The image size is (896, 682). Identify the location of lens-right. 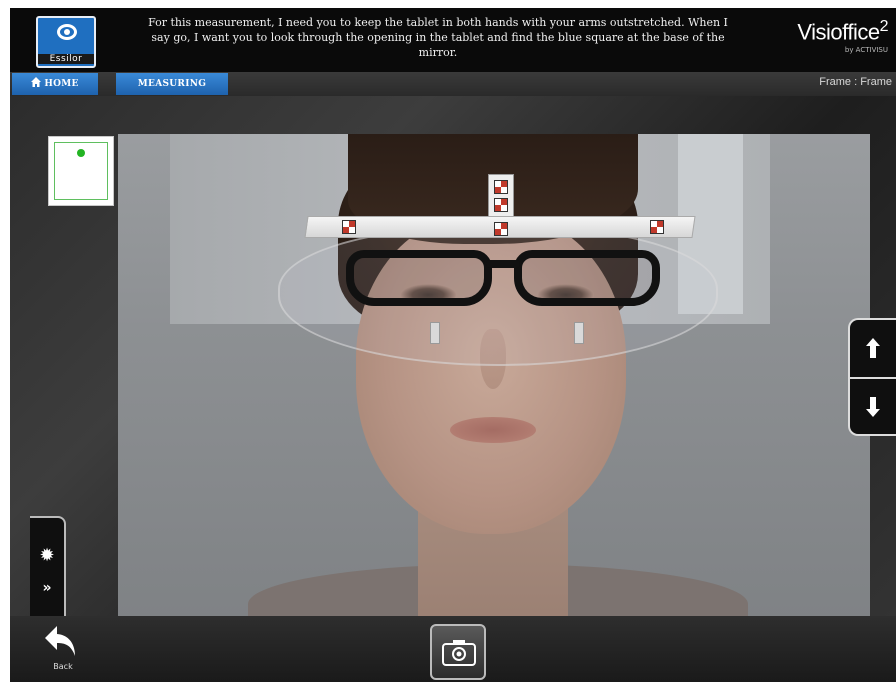
(587, 278).